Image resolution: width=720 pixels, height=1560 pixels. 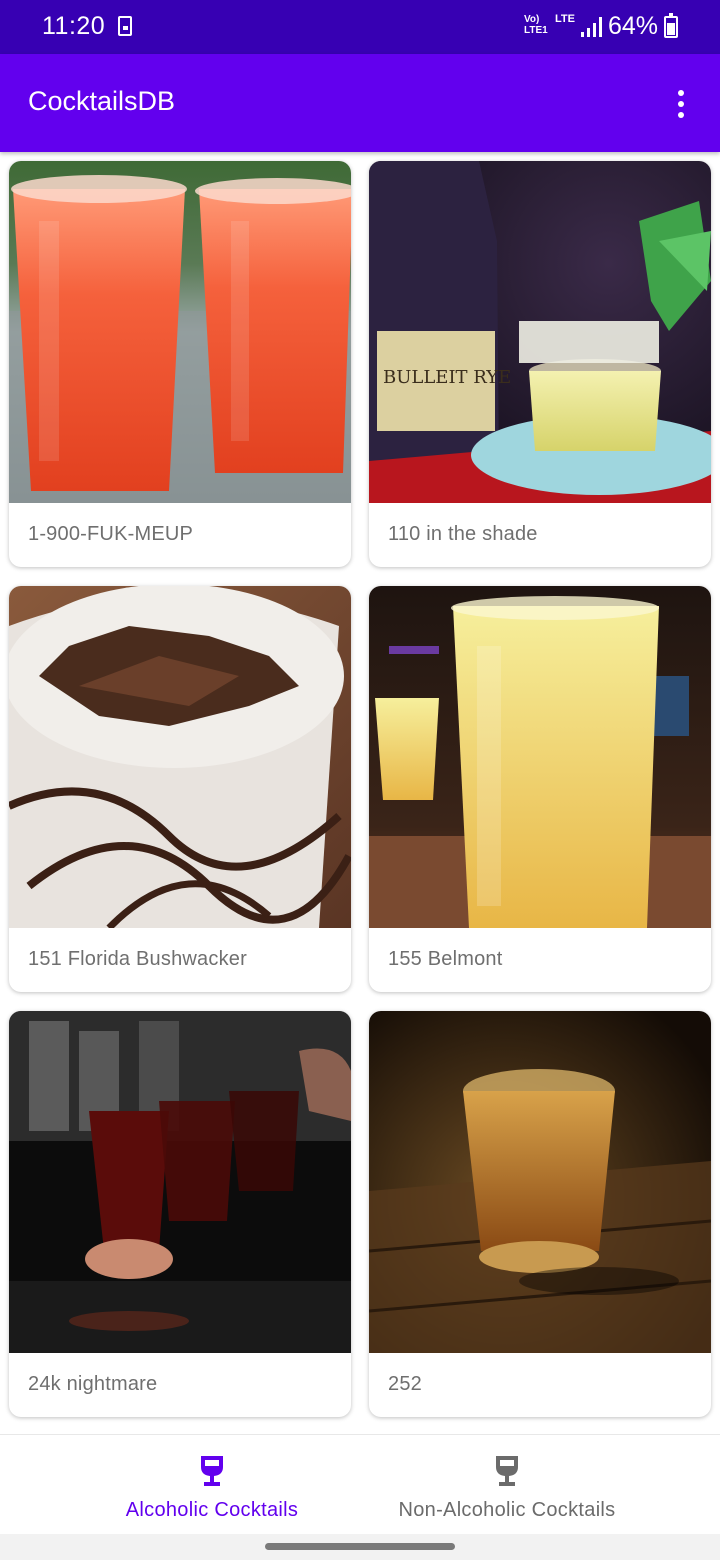 I want to click on app-title: CocktailsDB, so click(x=102, y=101).